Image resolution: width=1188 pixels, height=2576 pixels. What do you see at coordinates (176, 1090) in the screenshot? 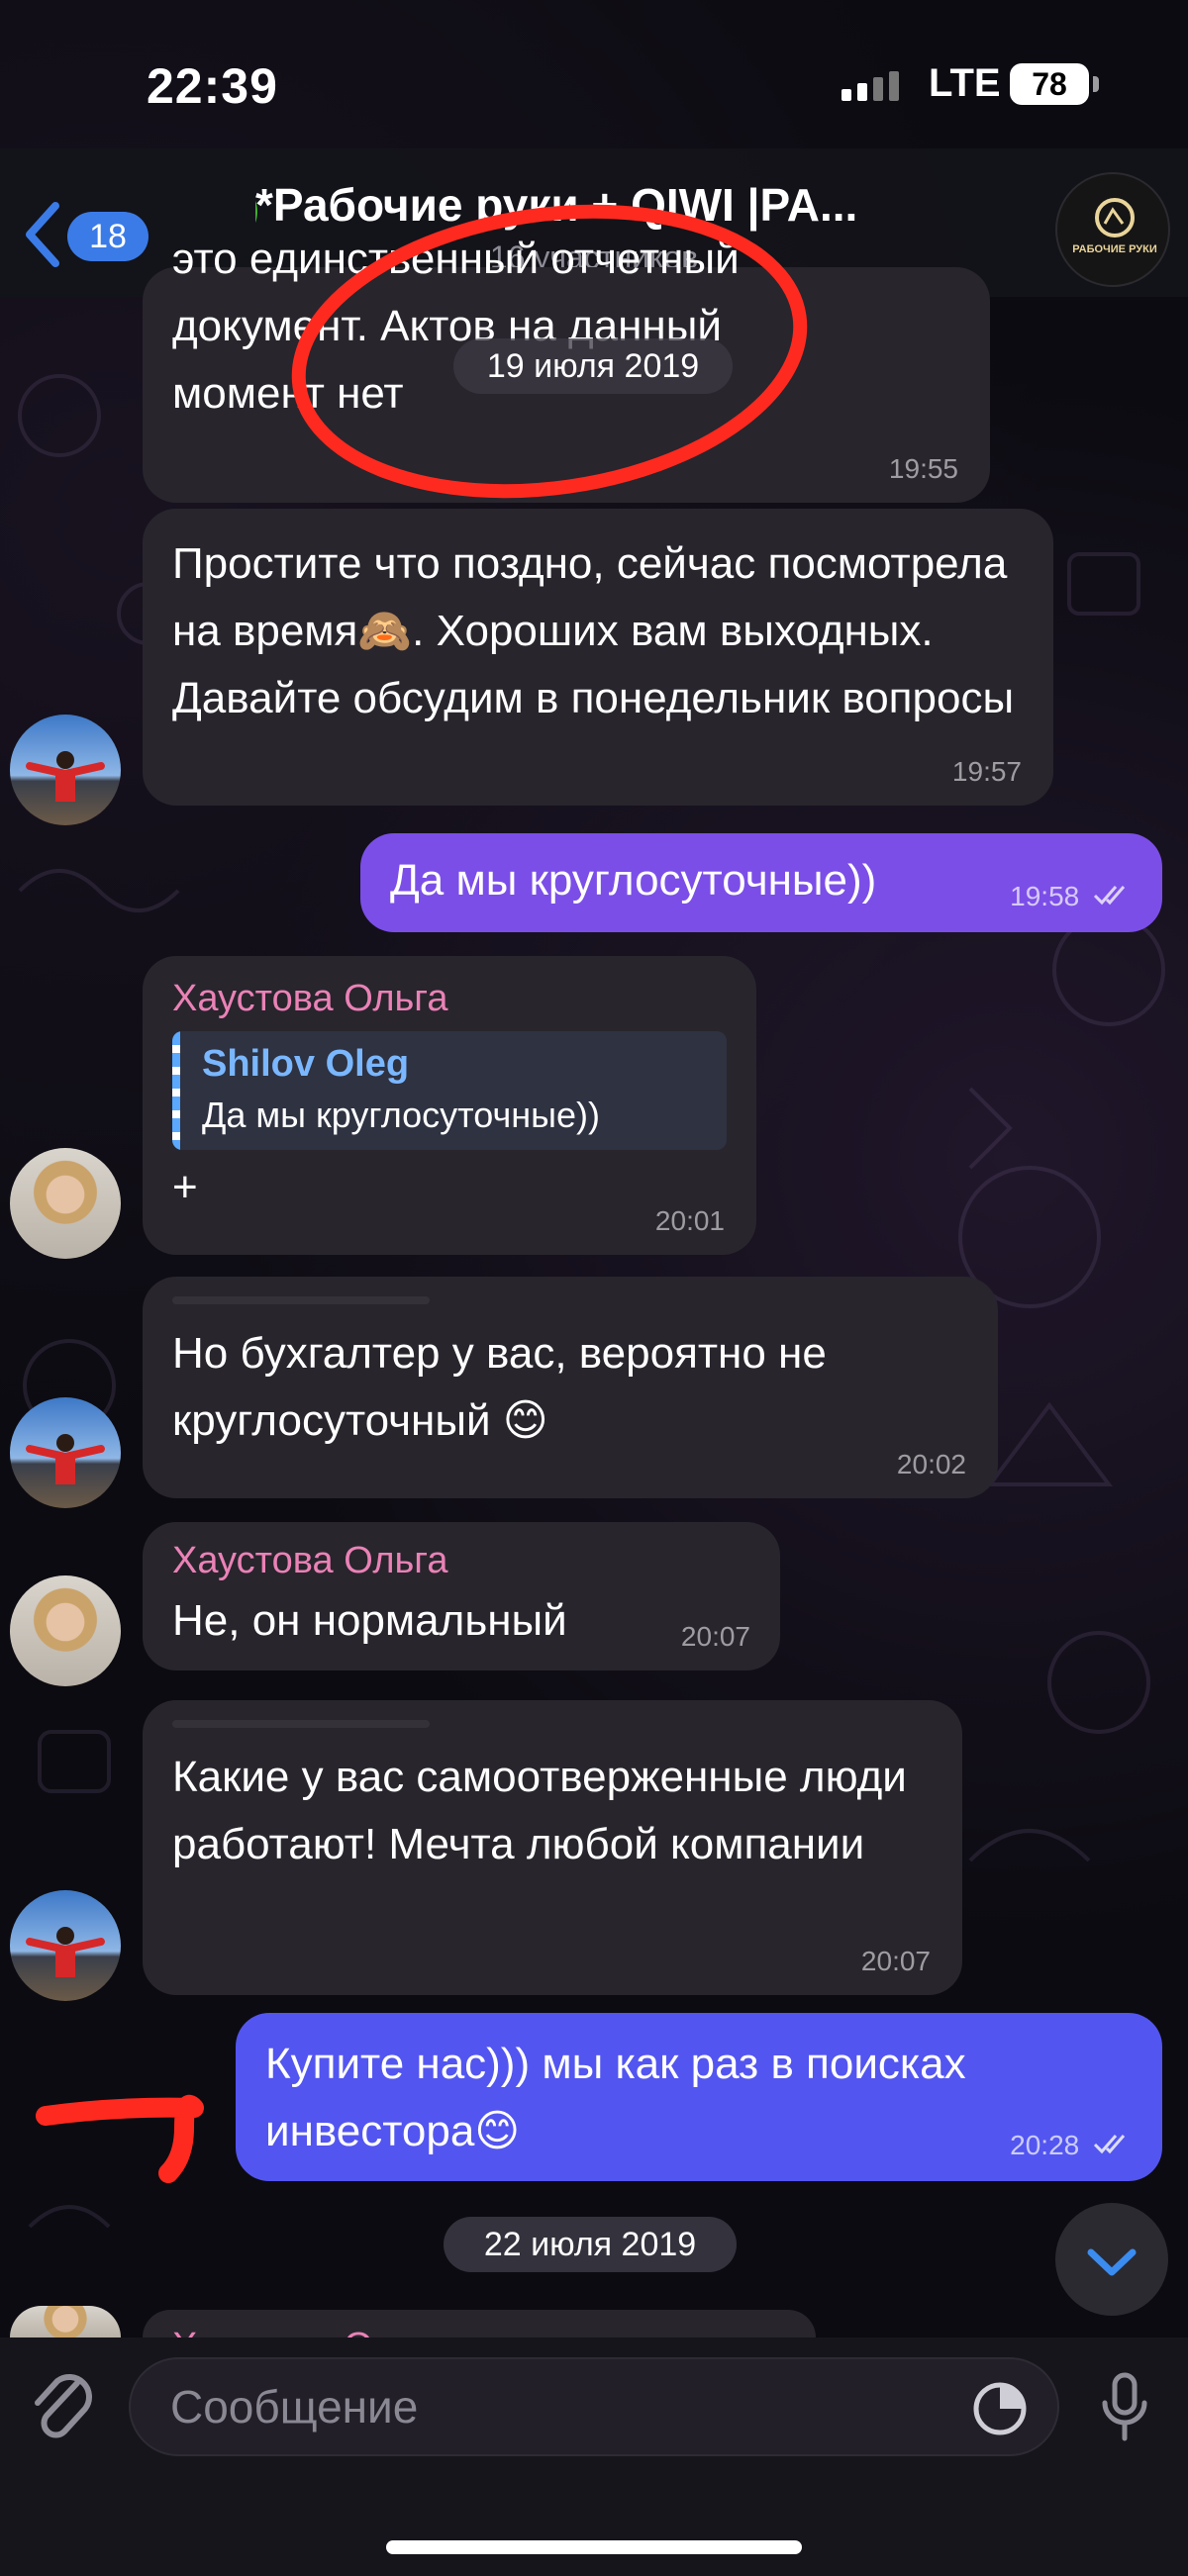
I see `reply-bar` at bounding box center [176, 1090].